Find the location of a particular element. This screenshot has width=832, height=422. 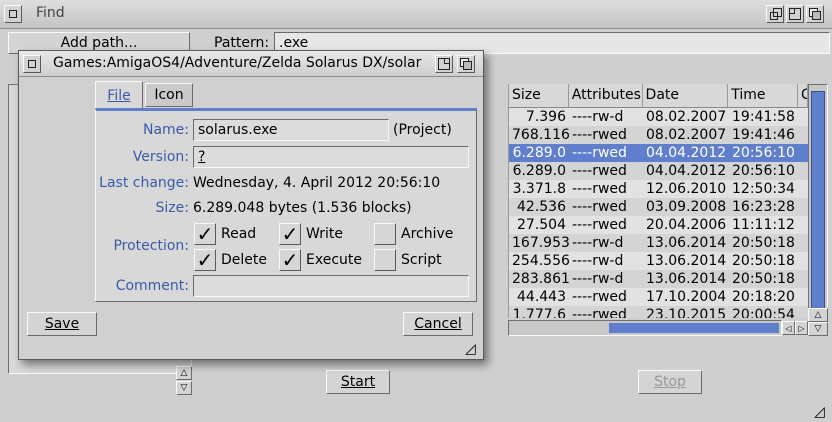

file-date-cell: 20.04.2006 is located at coordinates (686, 225).